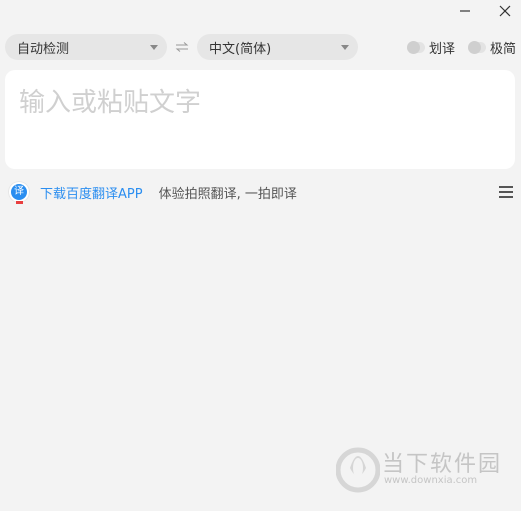 The height and width of the screenshot is (511, 521). Describe the element at coordinates (260, 12) in the screenshot. I see `title-bar` at that location.